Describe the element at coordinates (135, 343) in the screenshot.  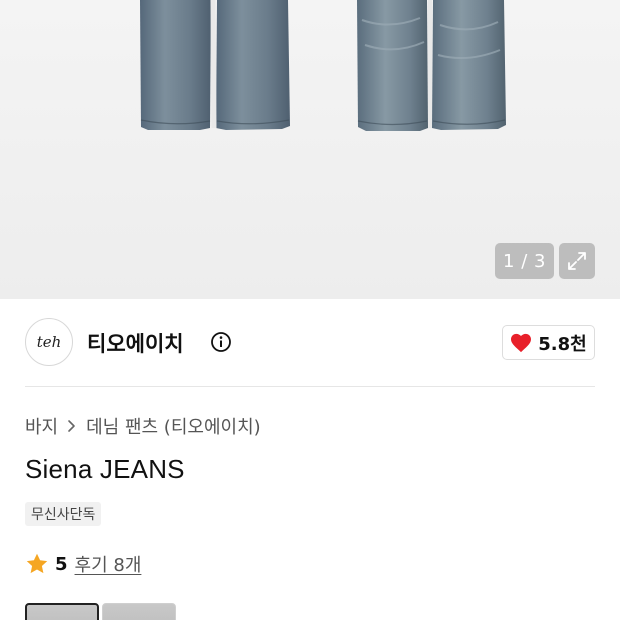
I see `brand-name: 티오에이치` at that location.